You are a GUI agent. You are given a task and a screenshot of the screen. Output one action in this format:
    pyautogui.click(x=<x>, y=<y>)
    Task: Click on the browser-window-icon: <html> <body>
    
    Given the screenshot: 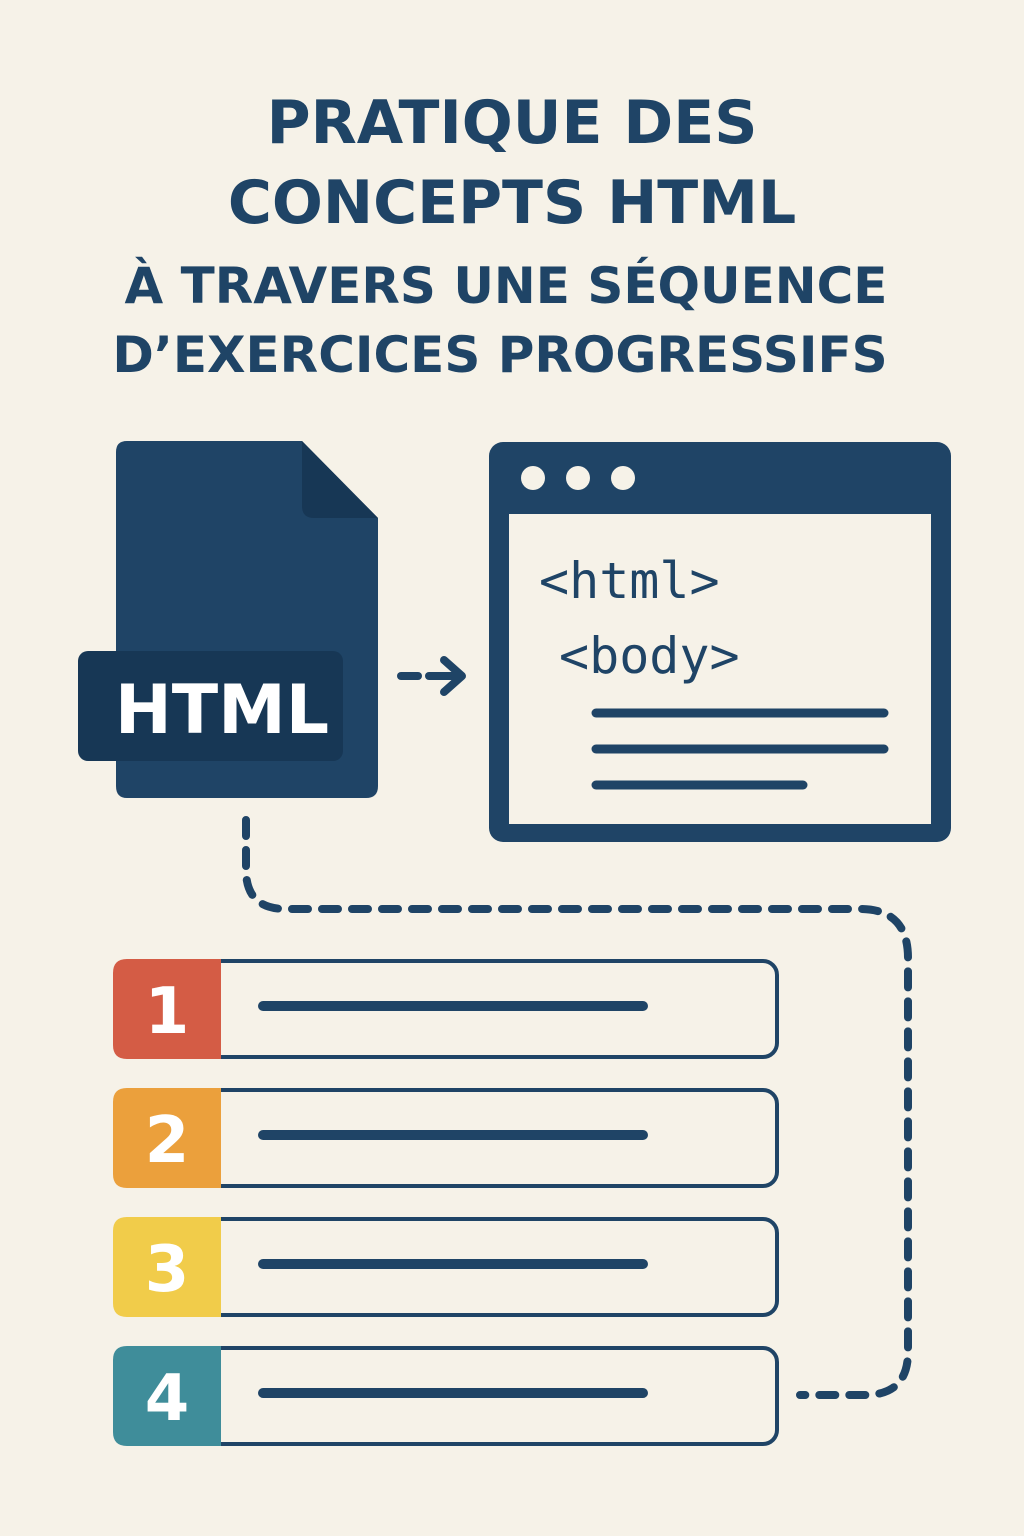 What is the action you would take?
    pyautogui.click(x=720, y=642)
    